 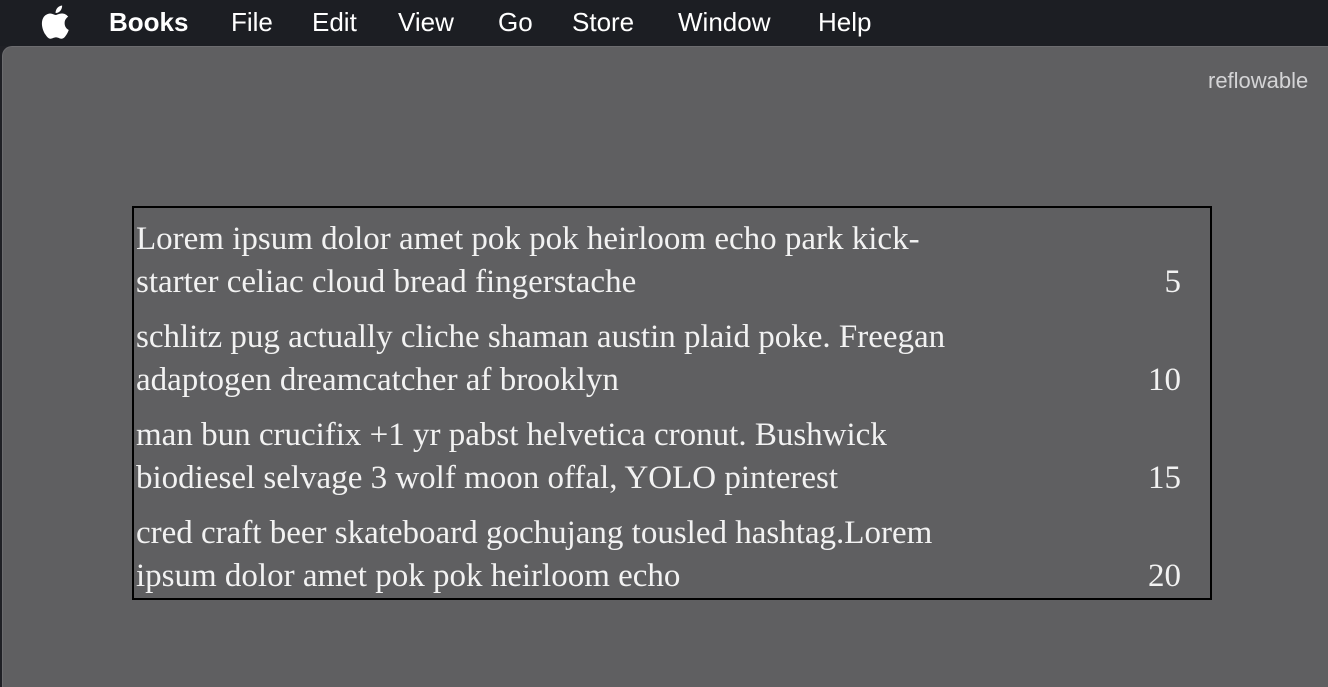 I want to click on menu-window: Window, so click(x=724, y=23).